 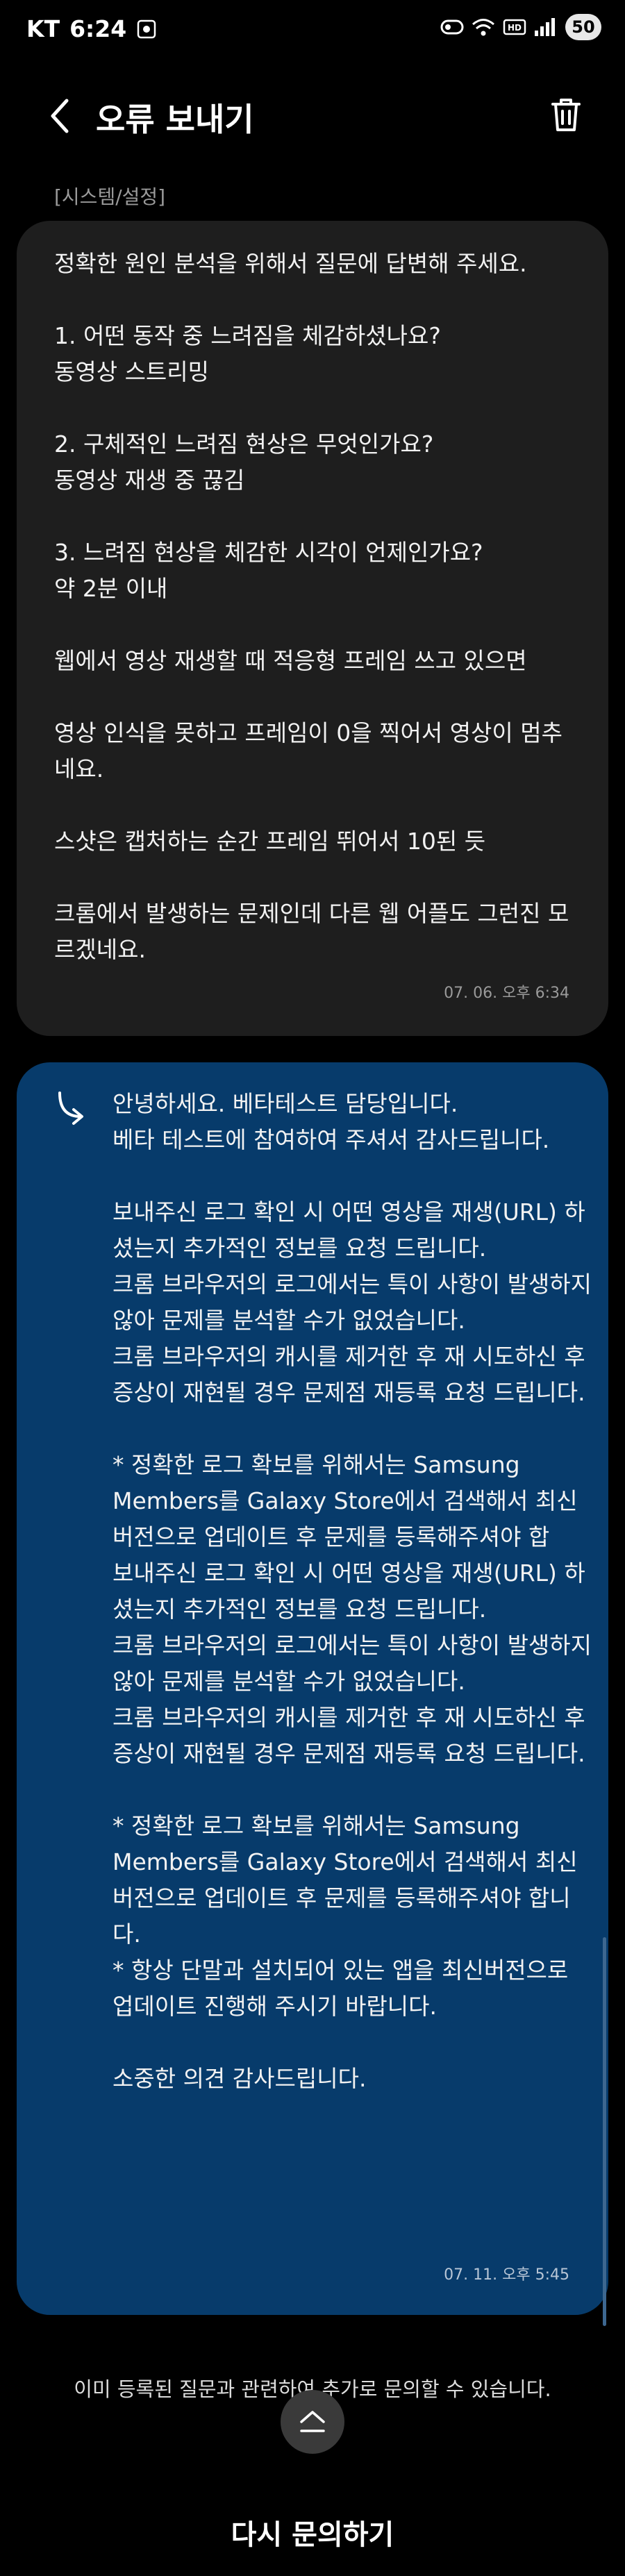 What do you see at coordinates (604, 2131) in the screenshot?
I see `scrollbar` at bounding box center [604, 2131].